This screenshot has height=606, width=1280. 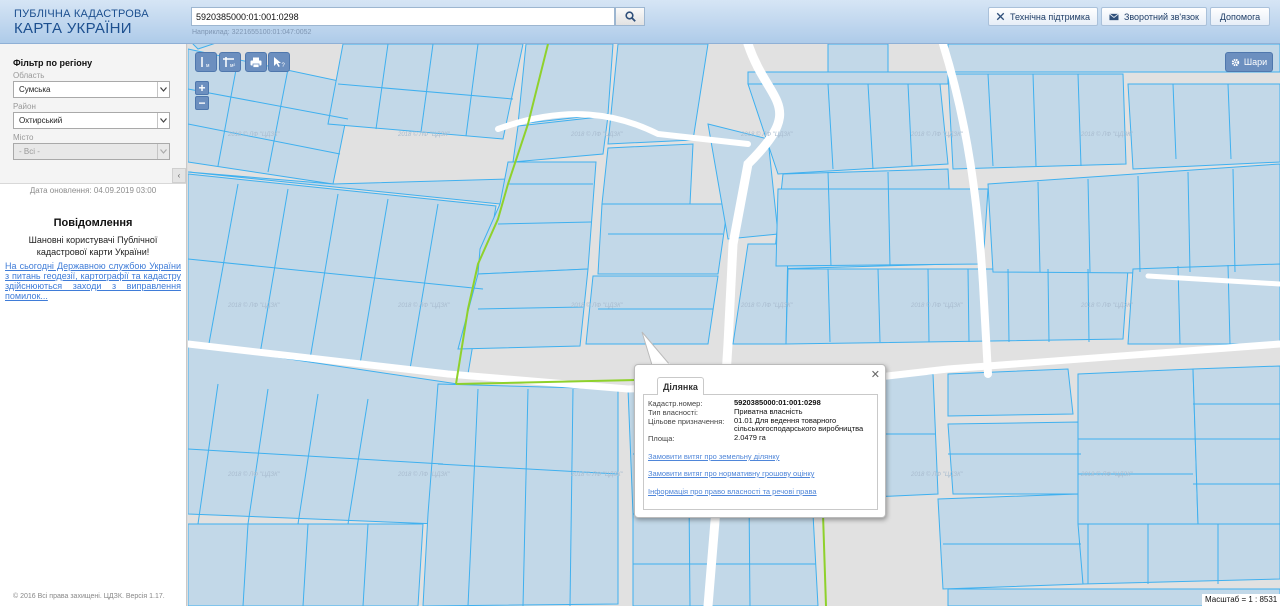 I want to click on row-key: Площа:, so click(x=661, y=438).